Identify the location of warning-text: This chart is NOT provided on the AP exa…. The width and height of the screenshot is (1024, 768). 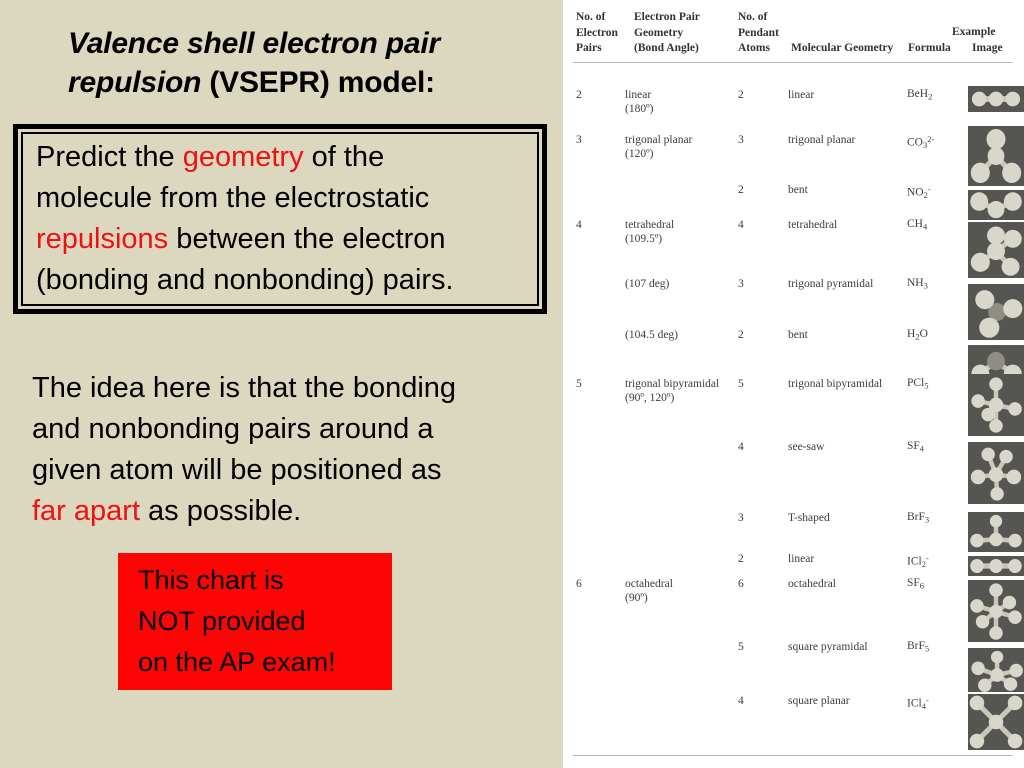
(237, 621).